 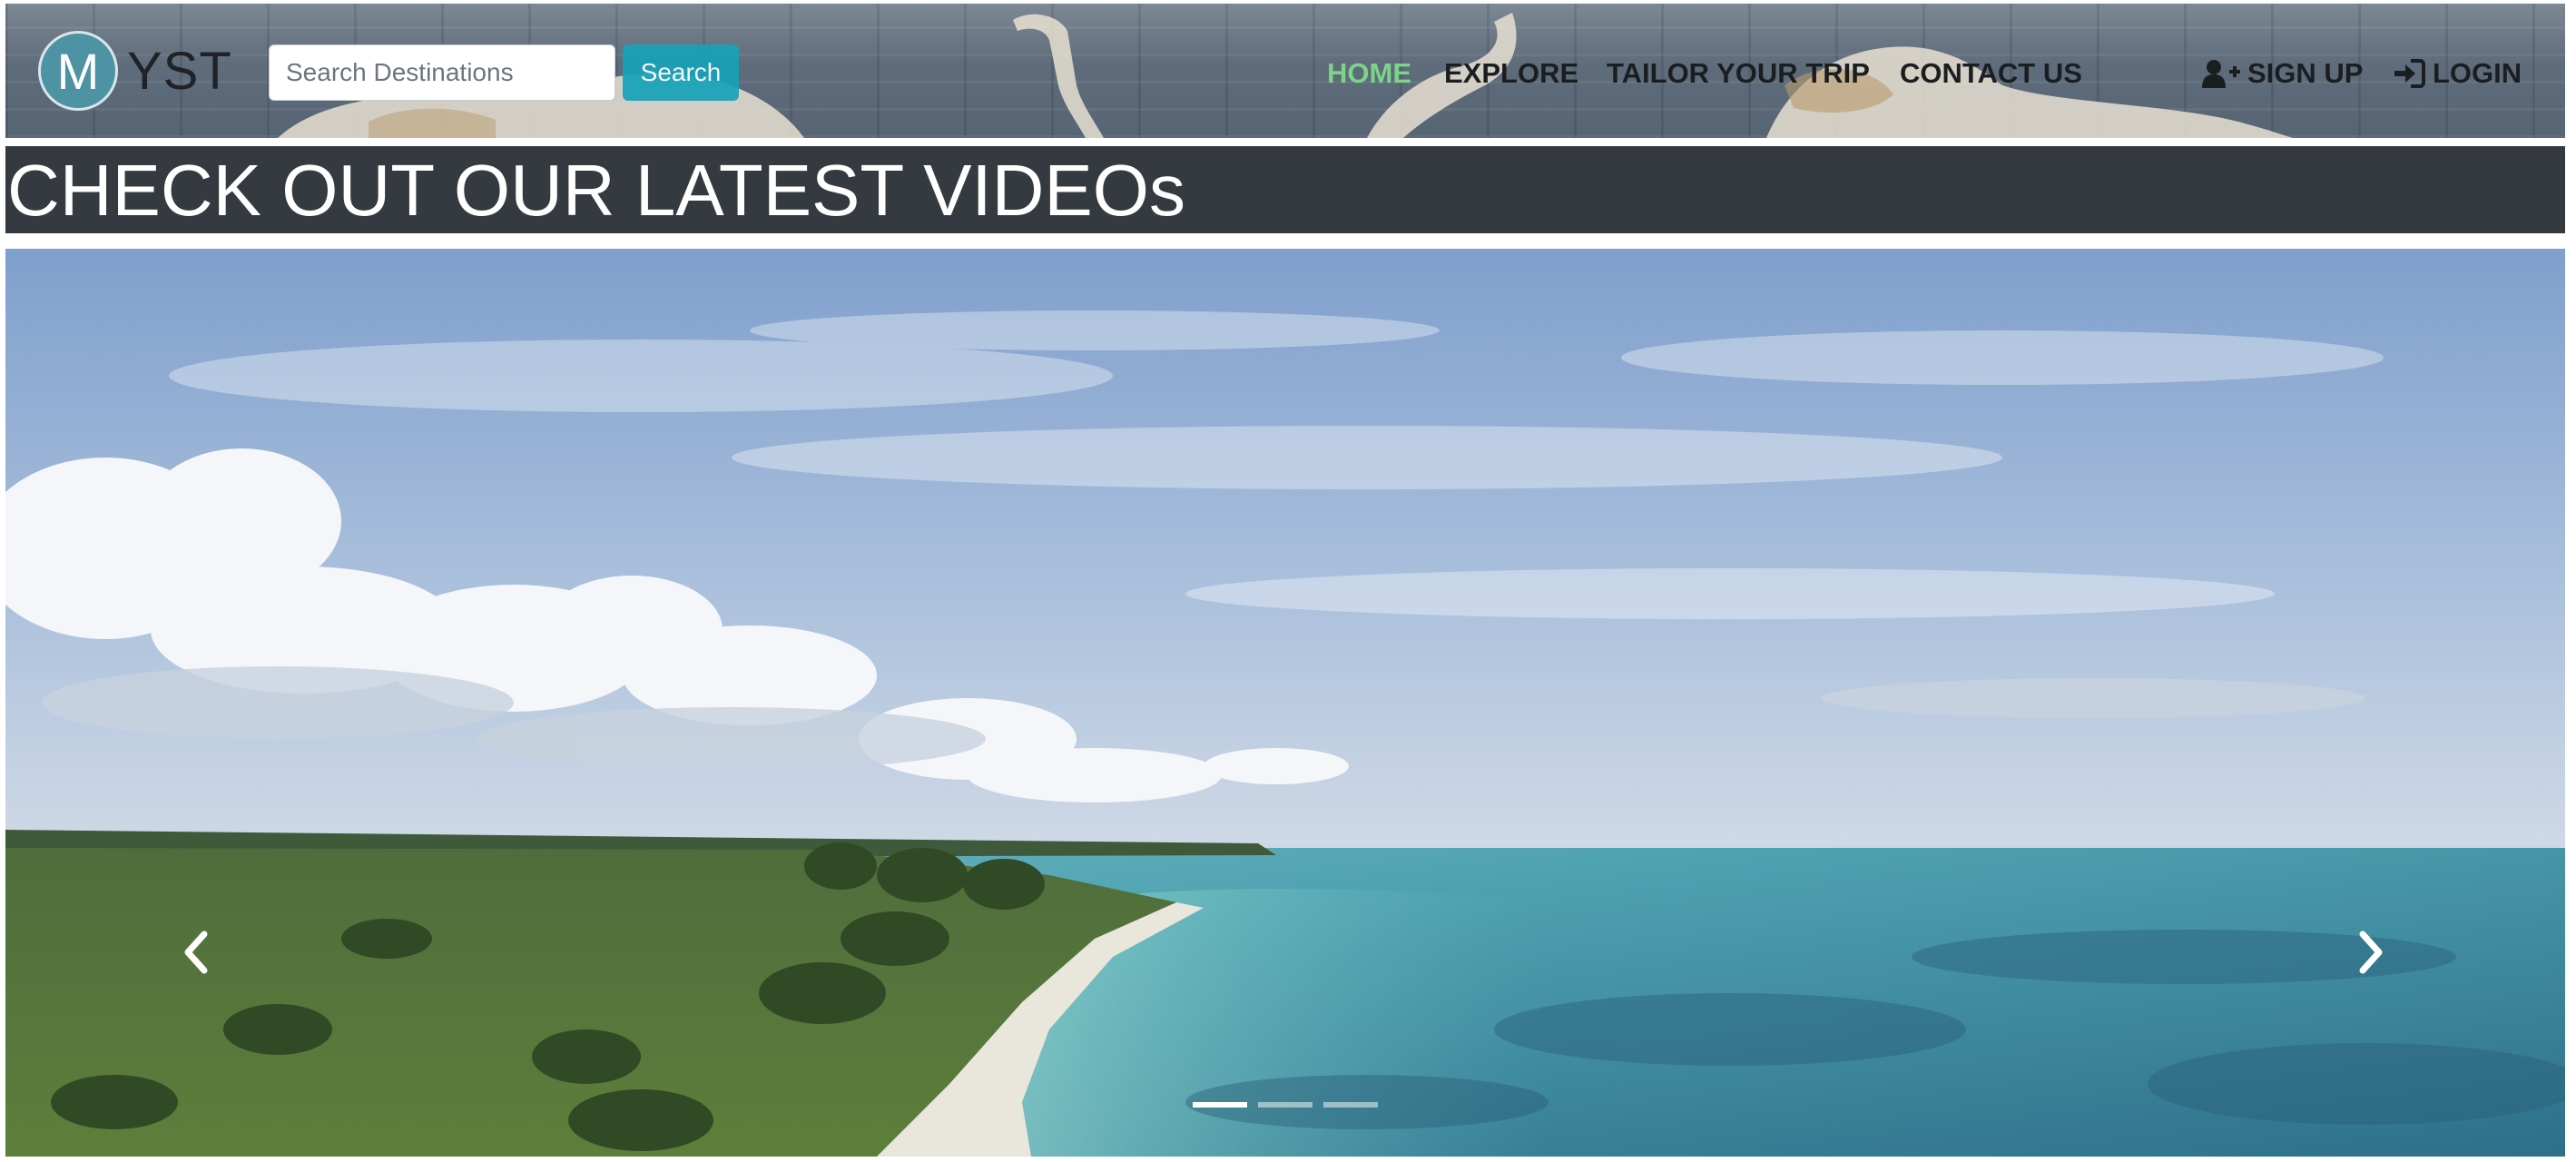 What do you see at coordinates (596, 190) in the screenshot?
I see `section-heading: CHECK OUT OUR LATEST VIDEOs` at bounding box center [596, 190].